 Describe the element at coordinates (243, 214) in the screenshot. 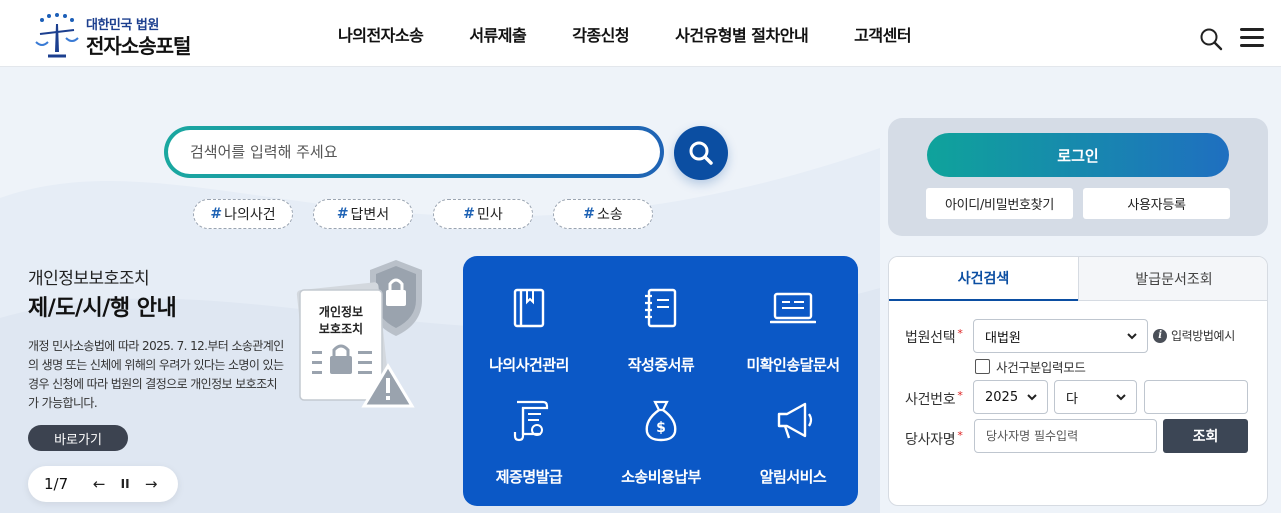

I see `hashtag-my-case: # 나의사건` at that location.